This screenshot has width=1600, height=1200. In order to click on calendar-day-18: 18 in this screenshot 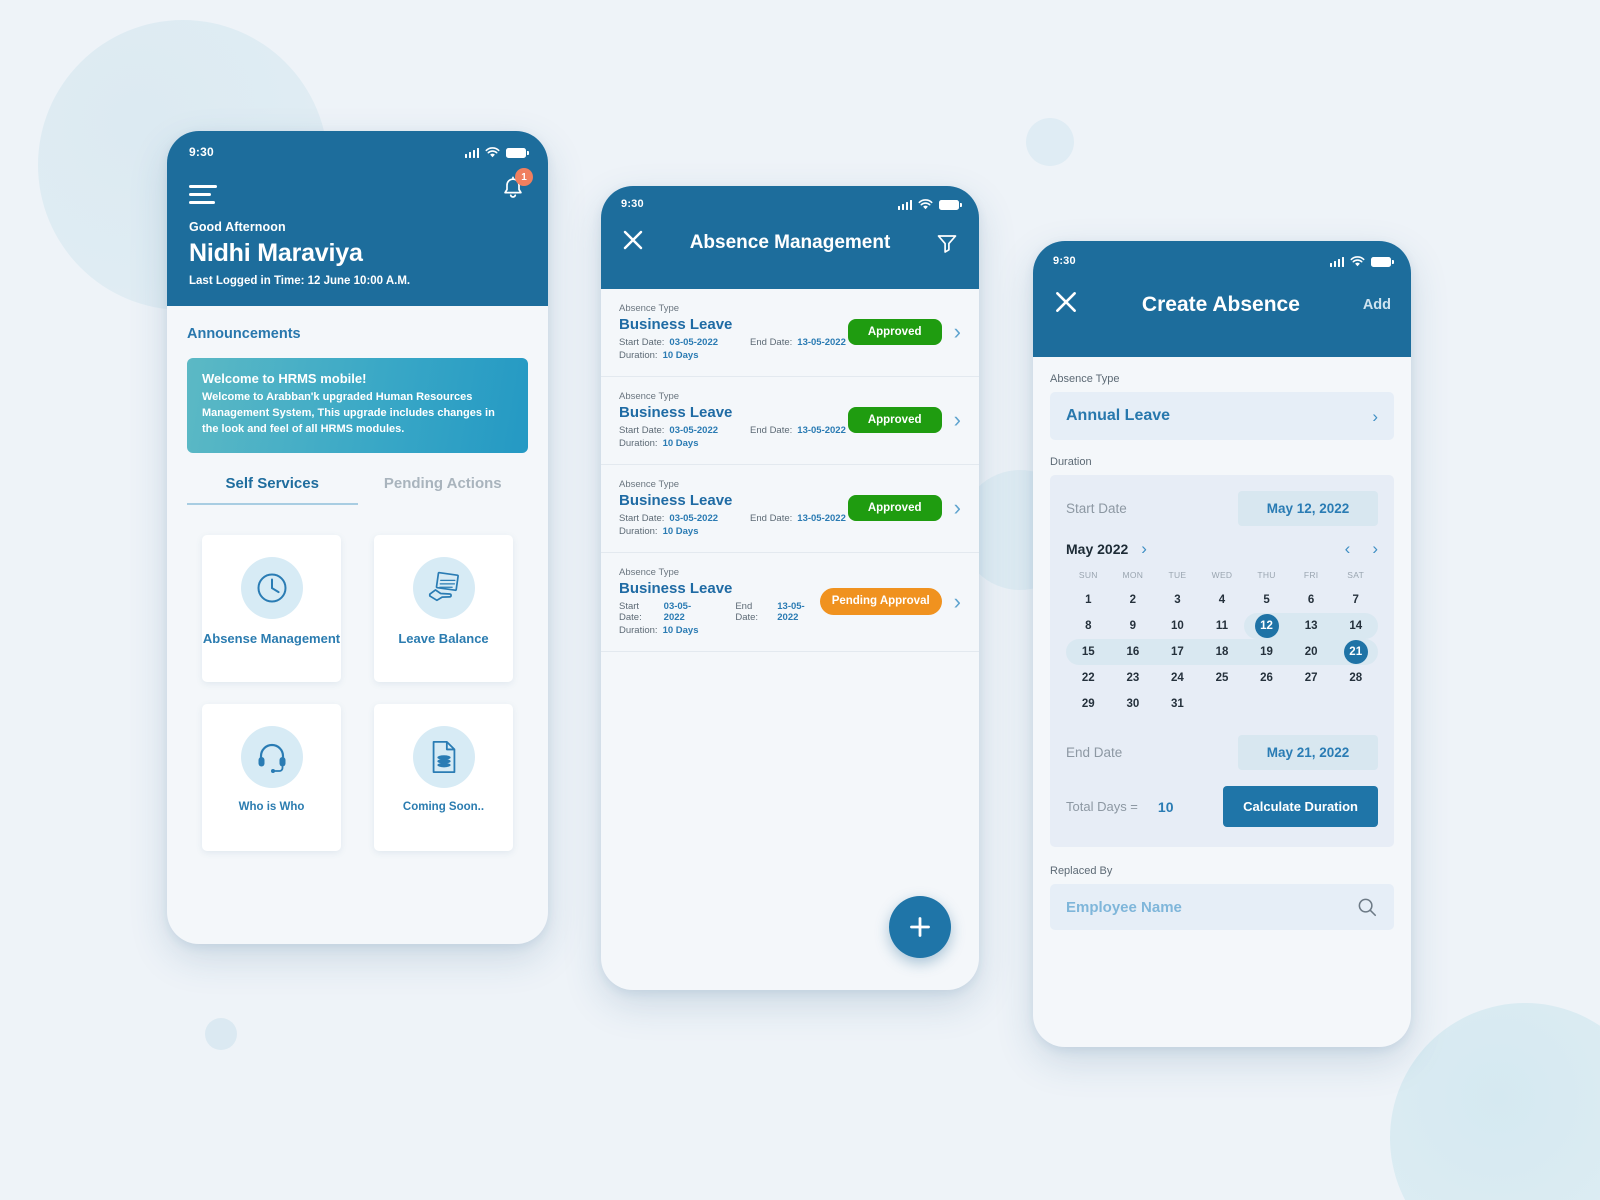, I will do `click(1222, 652)`.